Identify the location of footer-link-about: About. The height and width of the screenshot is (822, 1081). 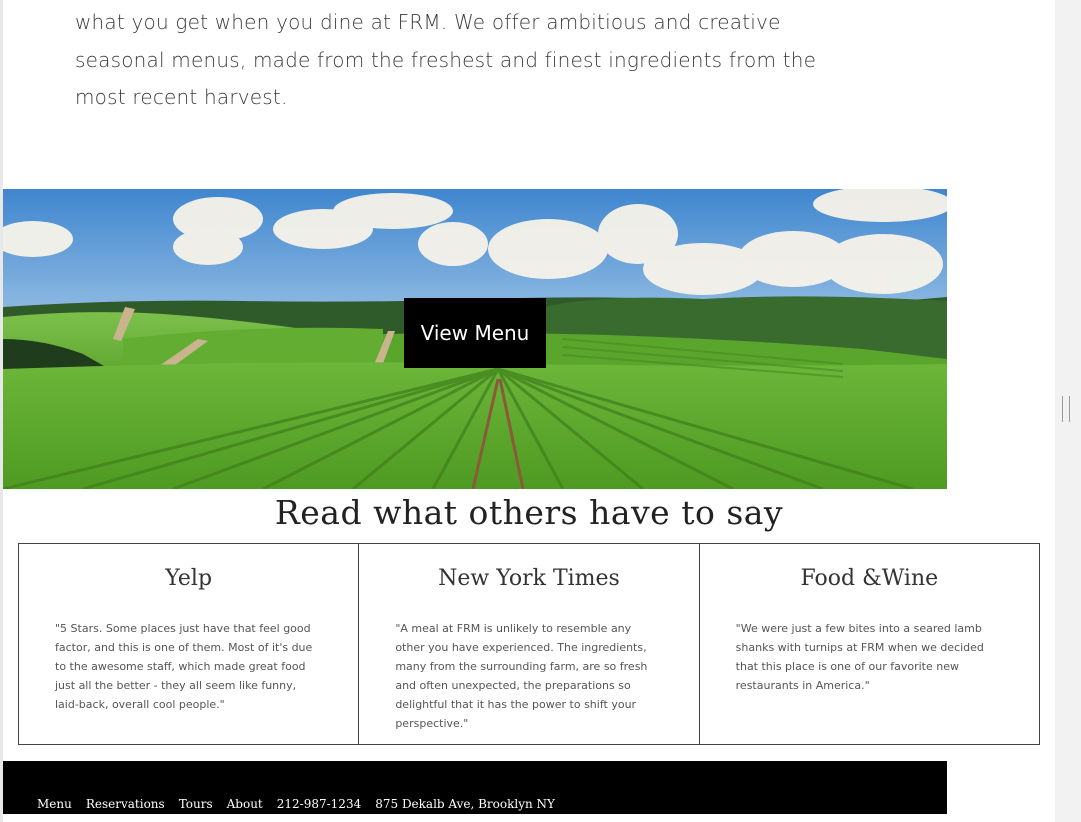
(245, 804).